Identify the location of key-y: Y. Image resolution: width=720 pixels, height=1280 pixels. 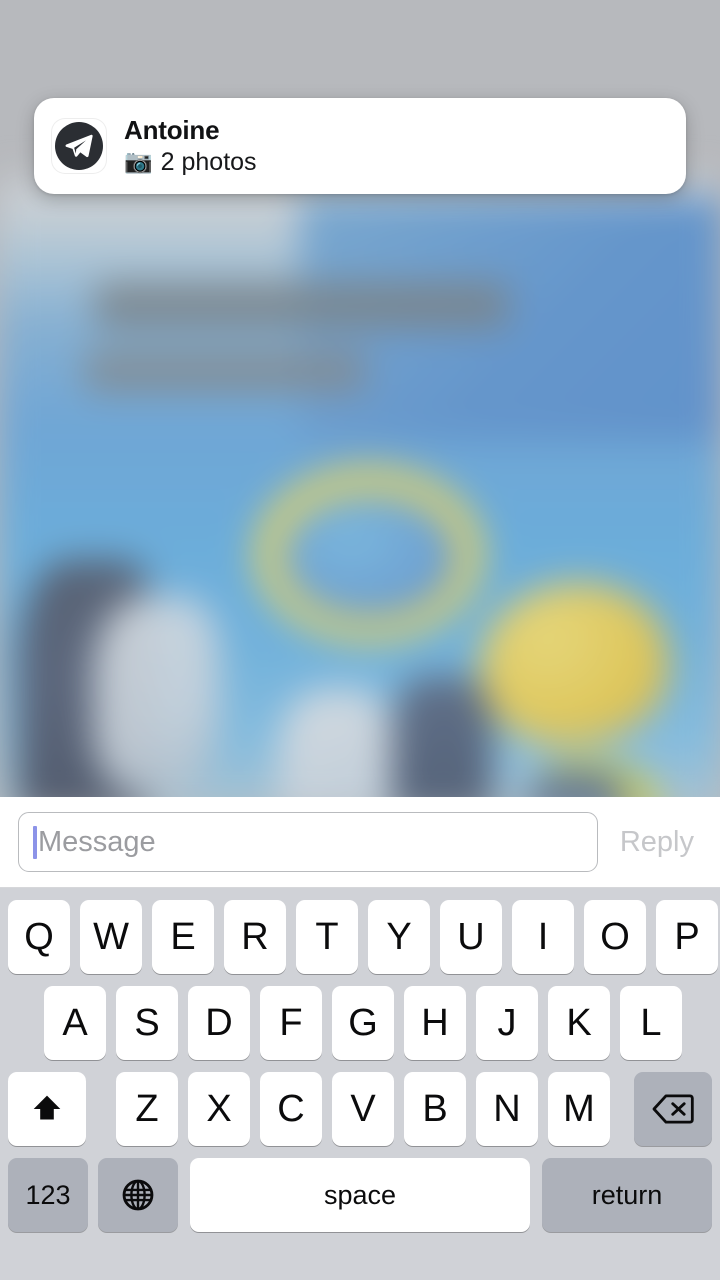
(399, 937).